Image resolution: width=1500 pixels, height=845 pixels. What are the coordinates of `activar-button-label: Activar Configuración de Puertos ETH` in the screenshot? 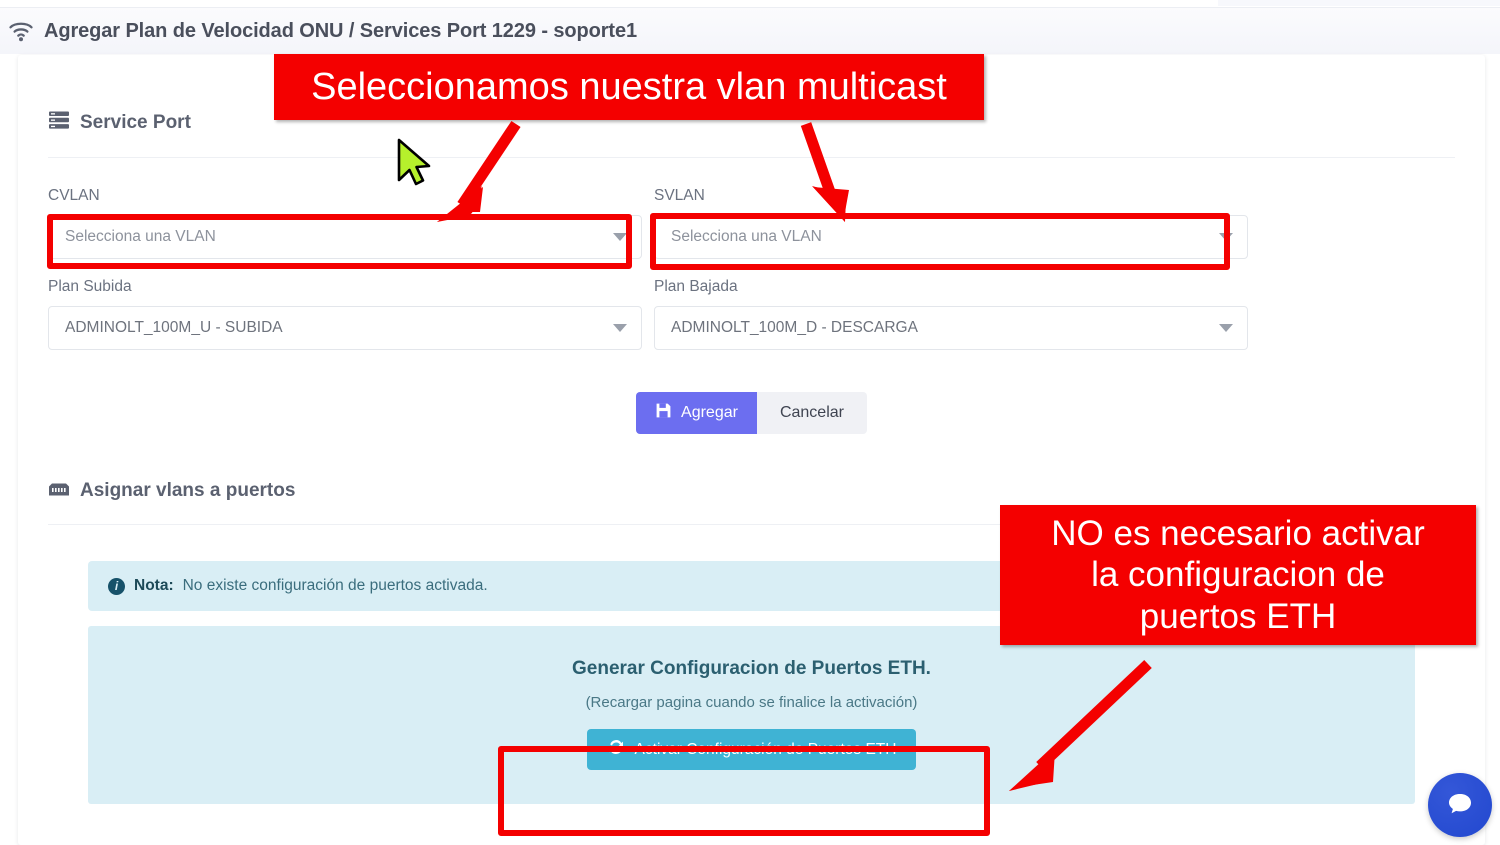 It's located at (765, 749).